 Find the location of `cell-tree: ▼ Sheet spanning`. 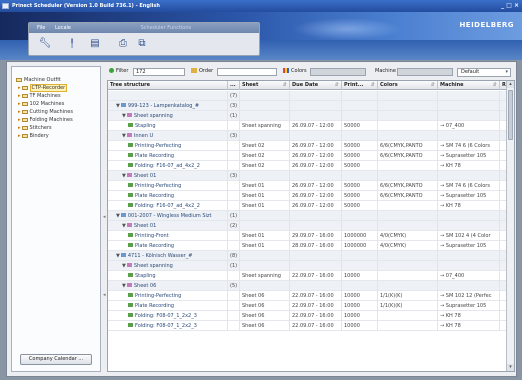

cell-tree: ▼ Sheet spanning is located at coordinates (168, 266).